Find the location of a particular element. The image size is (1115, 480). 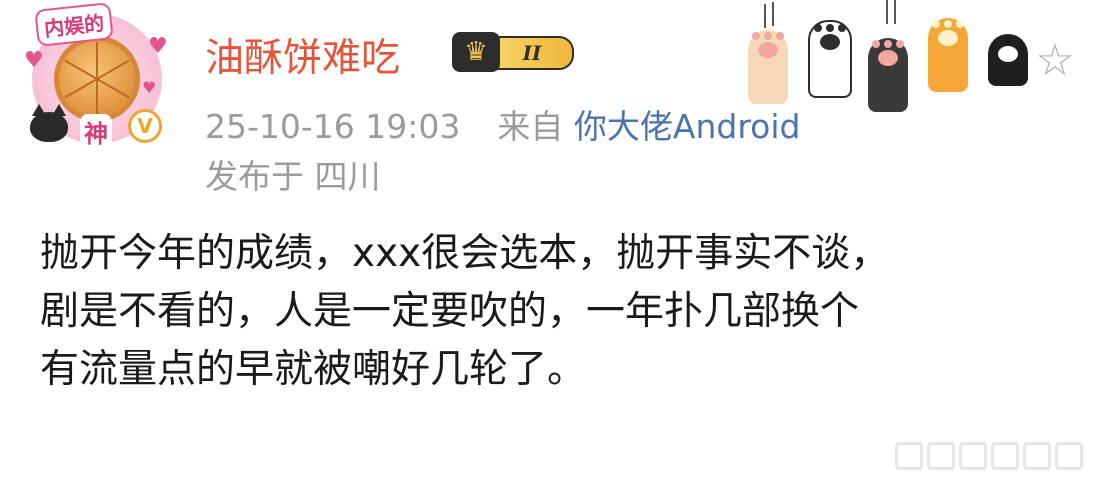

star-icon: ☆ is located at coordinates (1055, 61).